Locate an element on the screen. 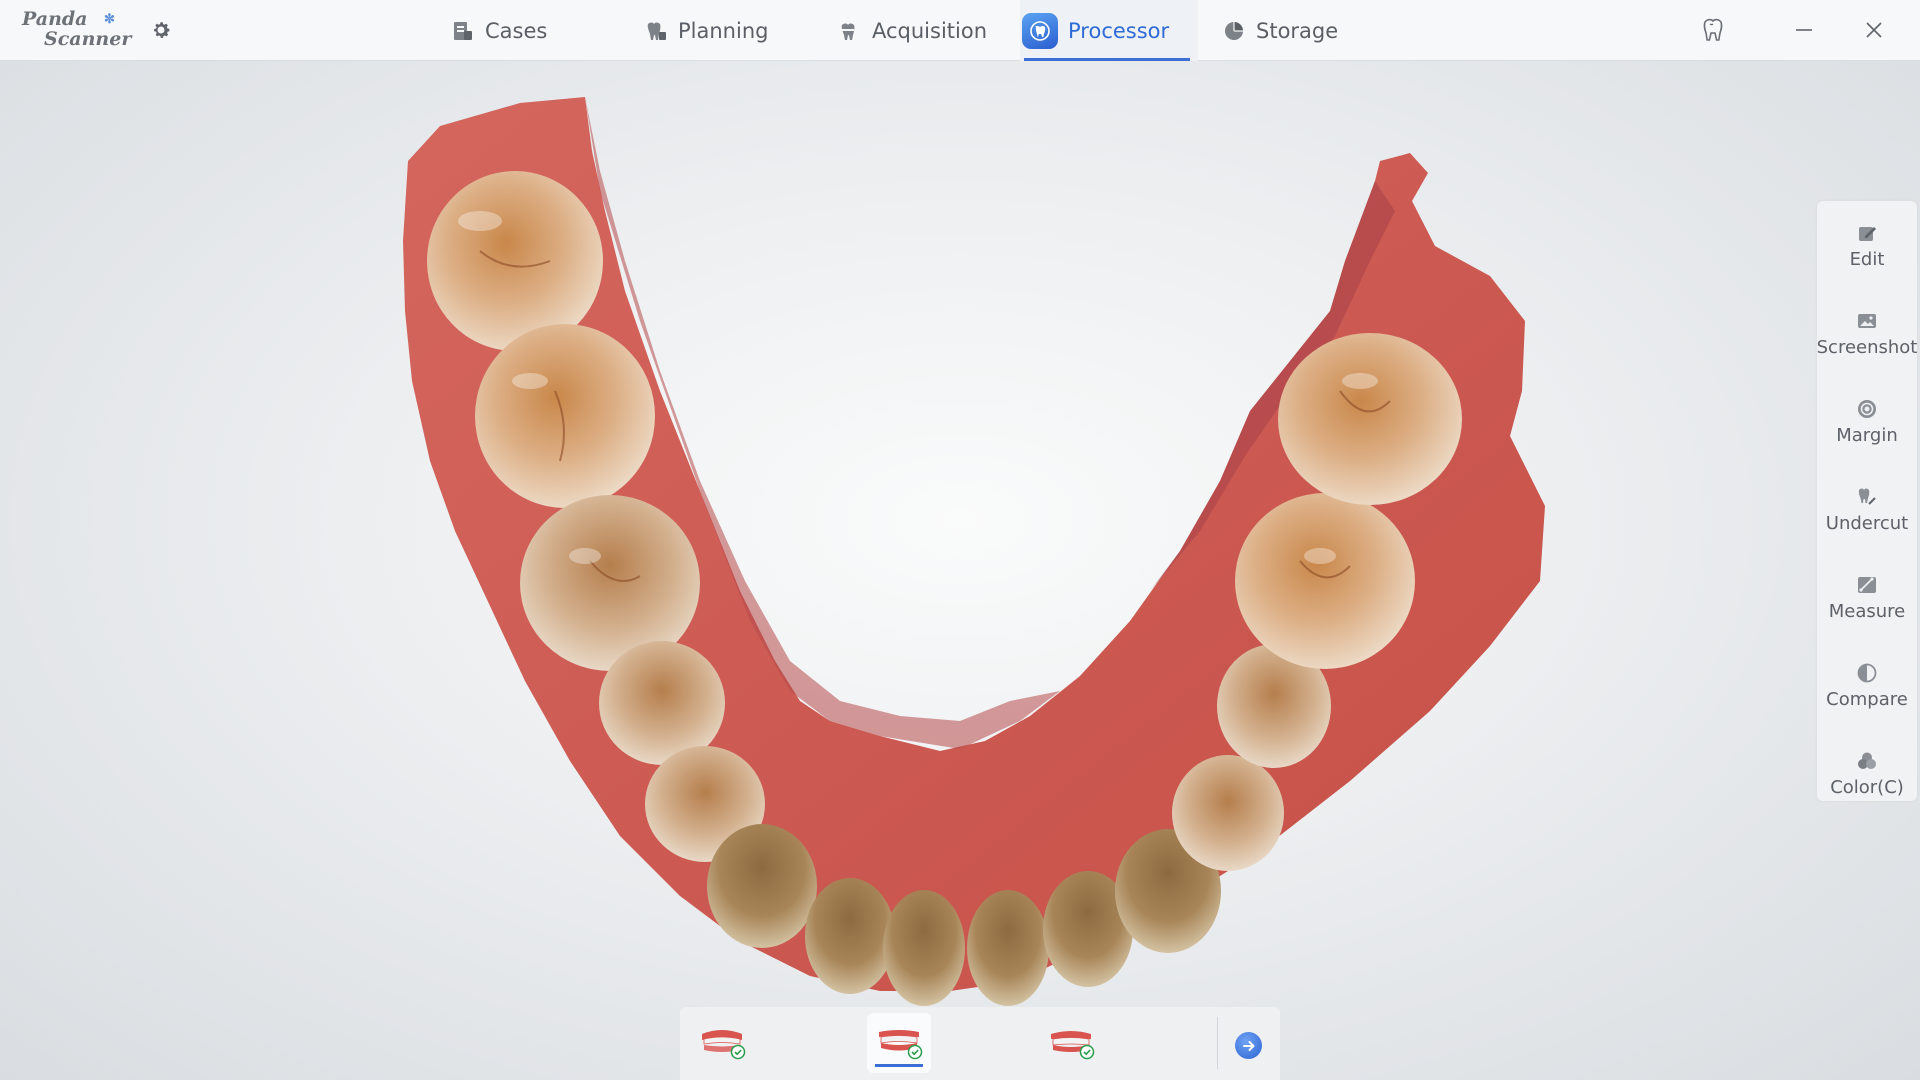 This screenshot has width=1920, height=1080. tooth-molar-l3 is located at coordinates (515, 261).